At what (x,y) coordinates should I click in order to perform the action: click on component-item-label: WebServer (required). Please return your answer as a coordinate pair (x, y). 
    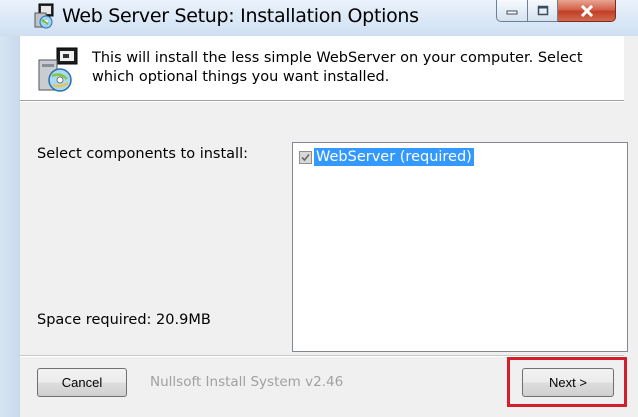
    Looking at the image, I should click on (394, 157).